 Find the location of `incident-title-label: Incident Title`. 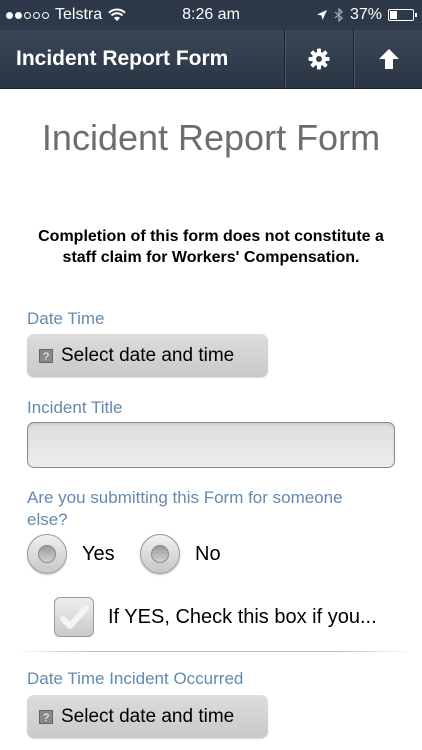

incident-title-label: Incident Title is located at coordinates (75, 407).